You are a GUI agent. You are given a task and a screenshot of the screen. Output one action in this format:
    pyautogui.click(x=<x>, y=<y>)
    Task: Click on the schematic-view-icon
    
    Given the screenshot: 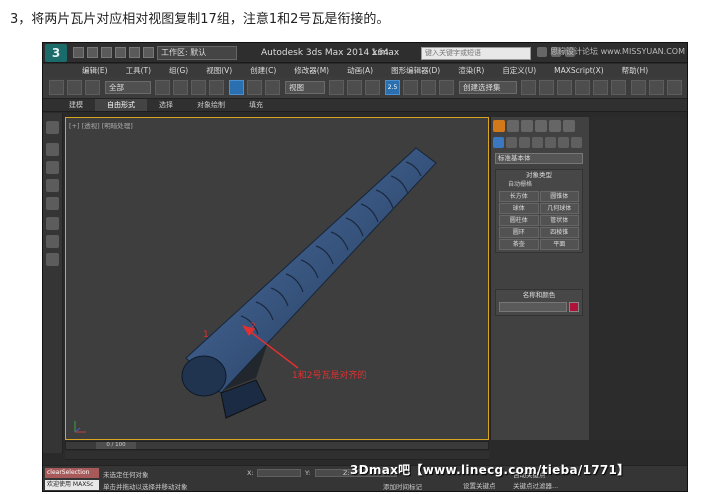 What is the action you would take?
    pyautogui.click(x=618, y=87)
    